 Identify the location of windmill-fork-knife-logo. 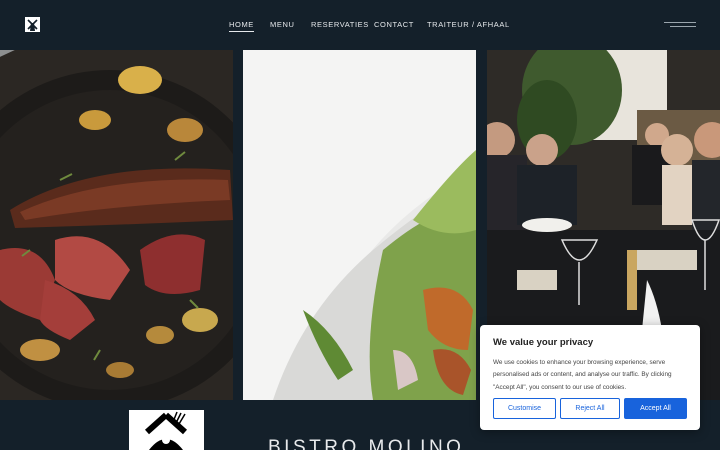
(166, 430).